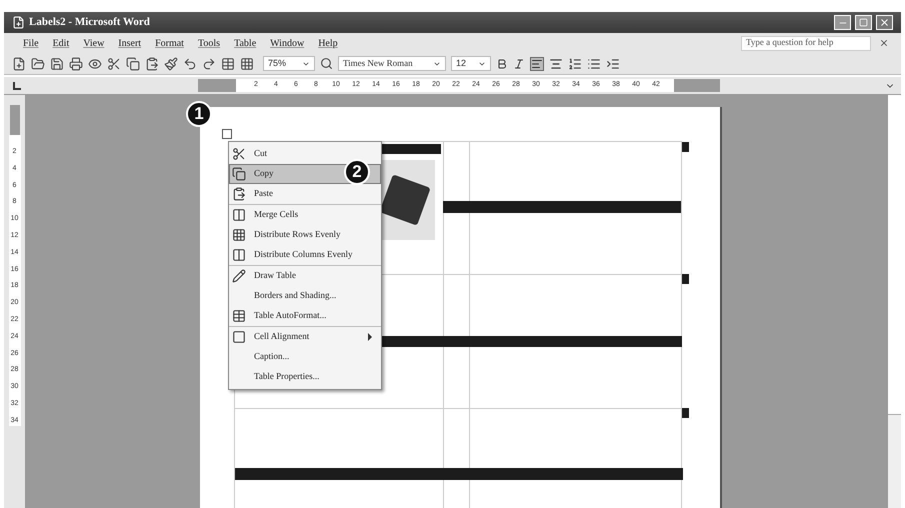 This screenshot has height=508, width=905. What do you see at coordinates (287, 43) in the screenshot?
I see `menu-item: Window` at bounding box center [287, 43].